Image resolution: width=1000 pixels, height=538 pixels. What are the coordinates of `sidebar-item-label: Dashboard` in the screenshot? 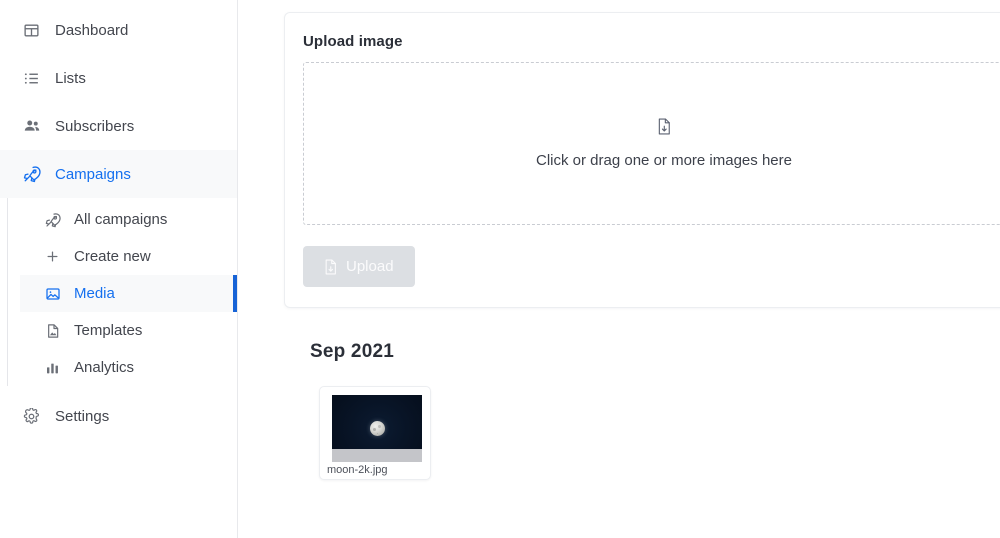 It's located at (92, 30).